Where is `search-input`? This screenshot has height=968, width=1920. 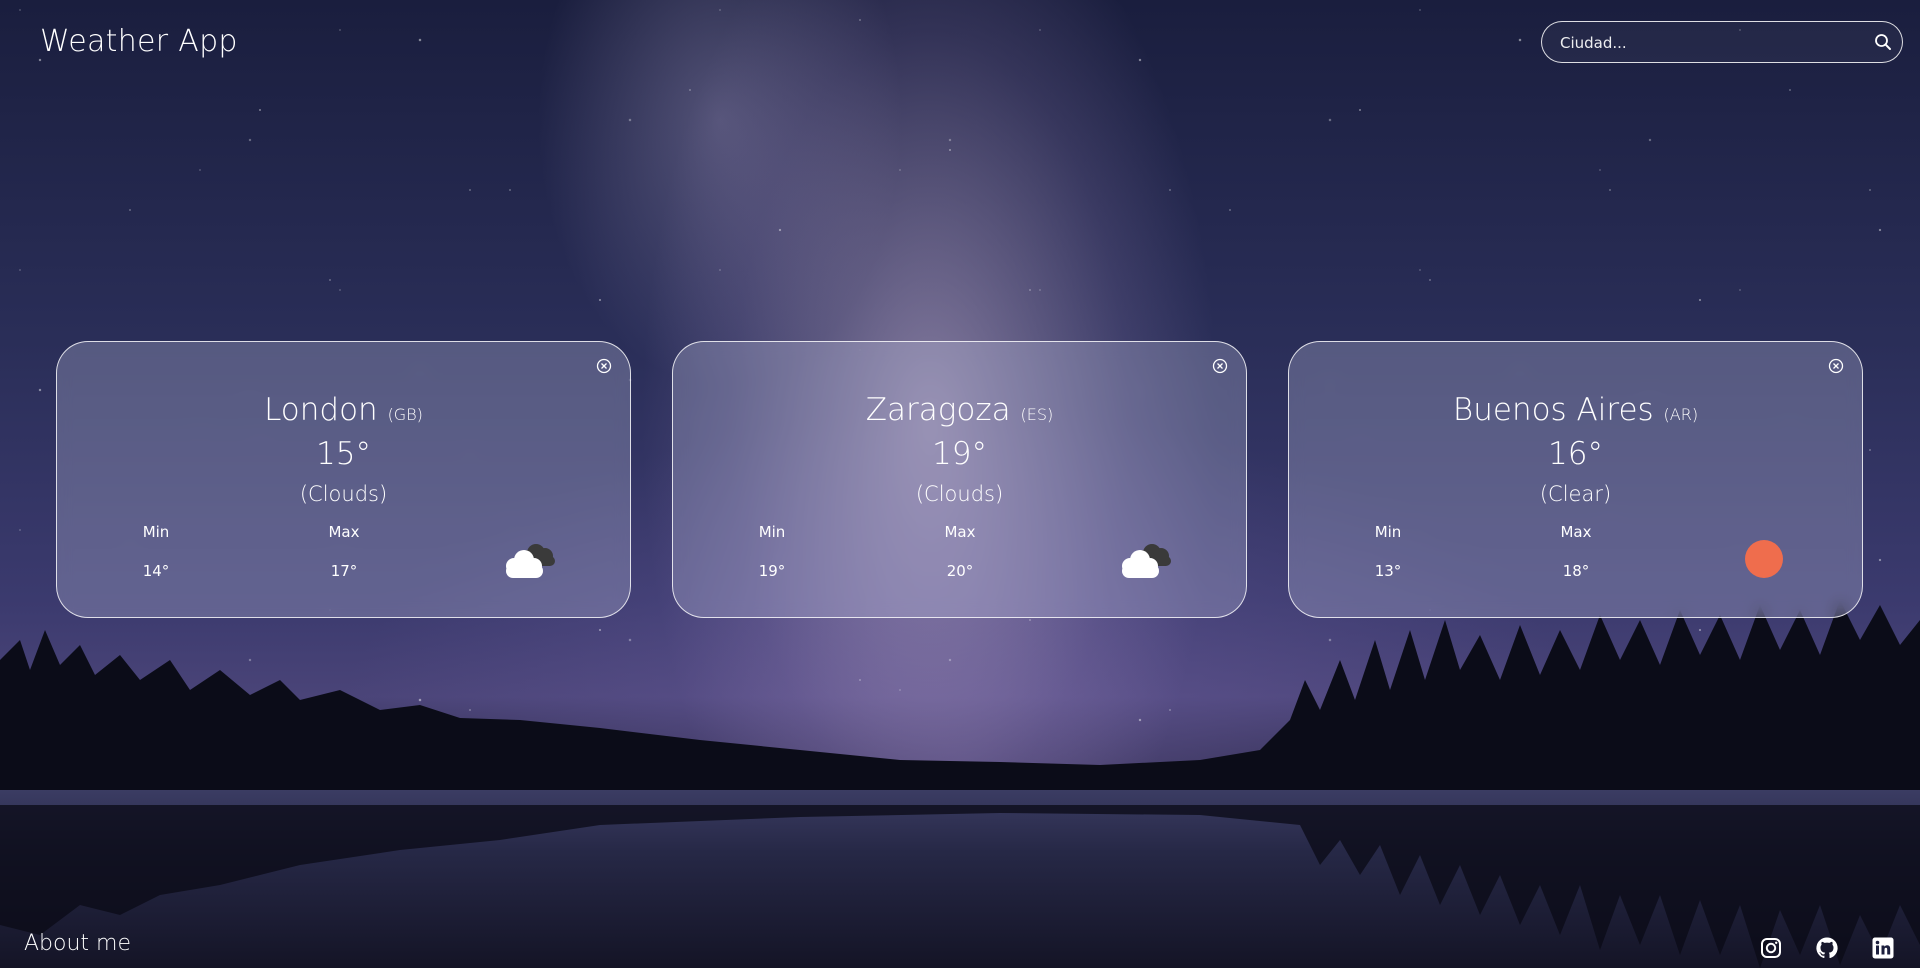 search-input is located at coordinates (1710, 43).